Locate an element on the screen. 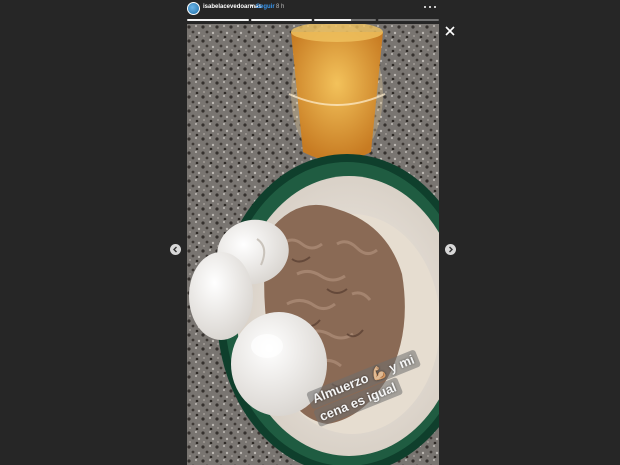 Image resolution: width=620 pixels, height=465 pixels. chevron-right-icon is located at coordinates (451, 249).